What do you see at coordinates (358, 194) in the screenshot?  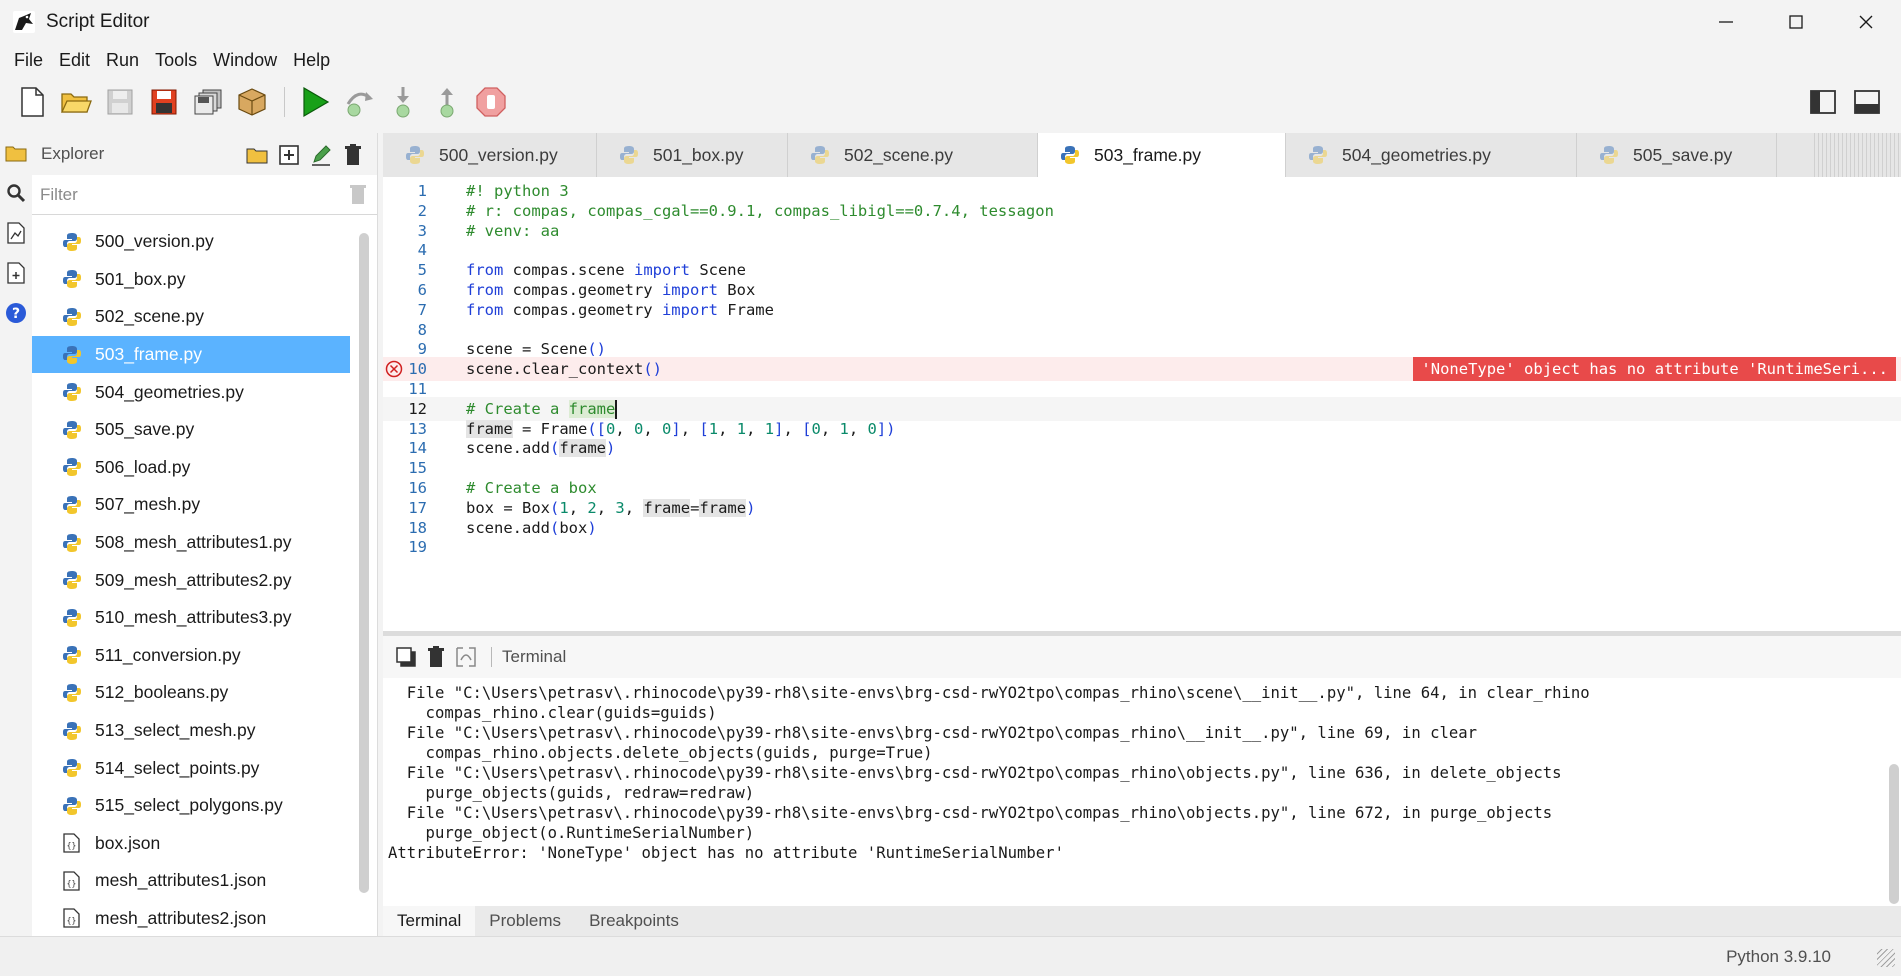 I see `clear-filter-icon` at bounding box center [358, 194].